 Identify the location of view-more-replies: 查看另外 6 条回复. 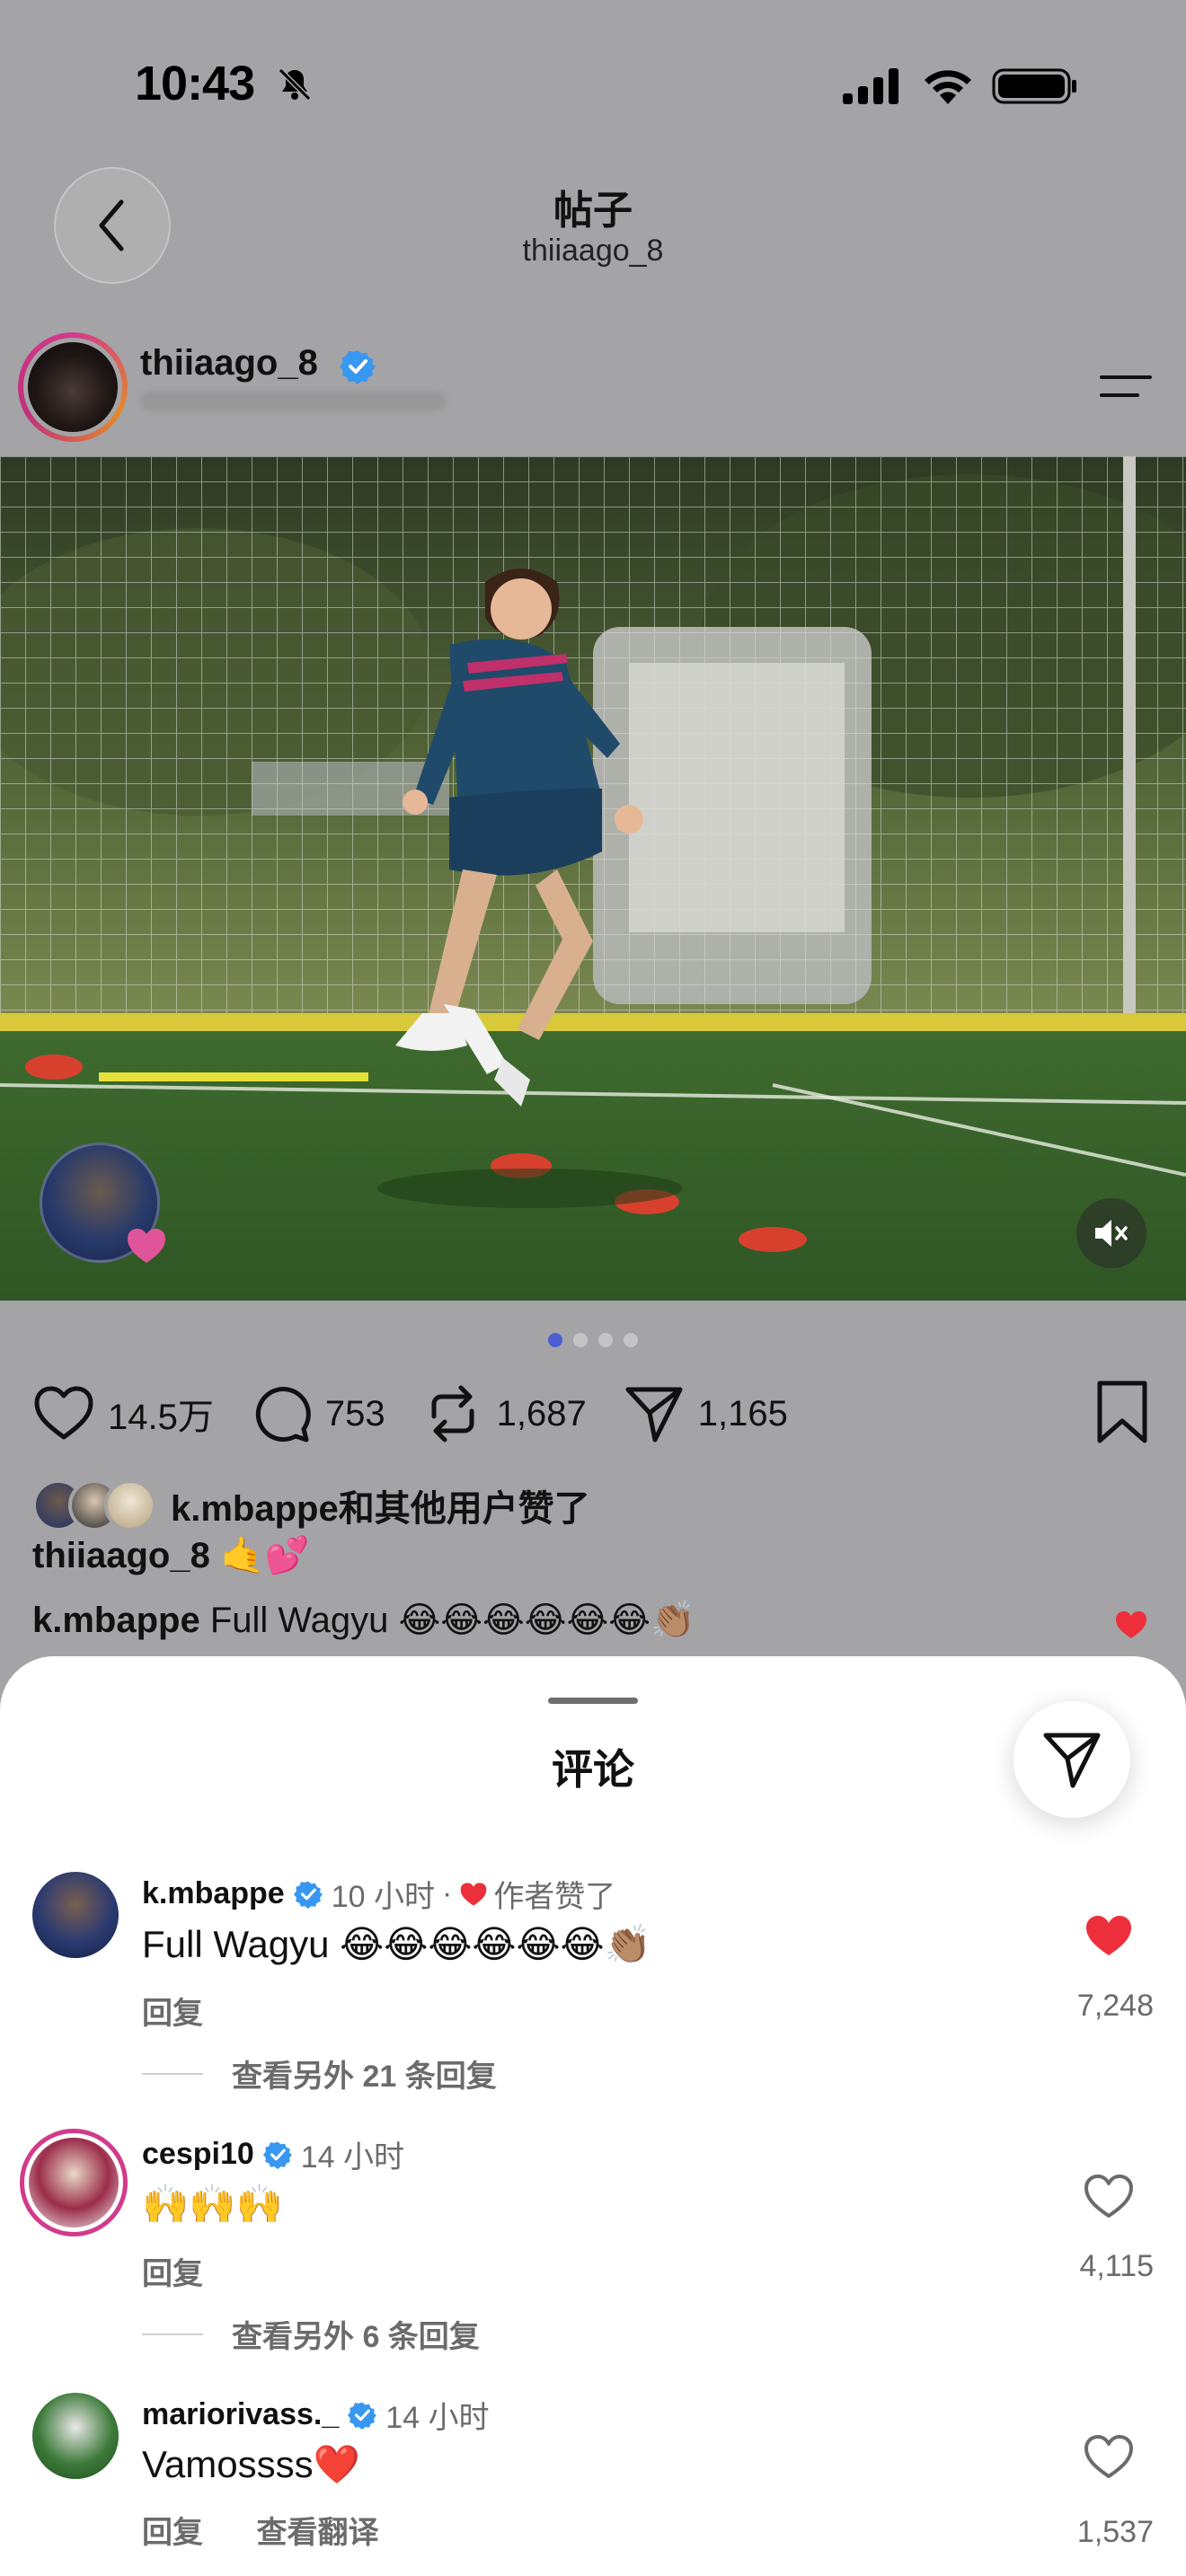
(311, 2334).